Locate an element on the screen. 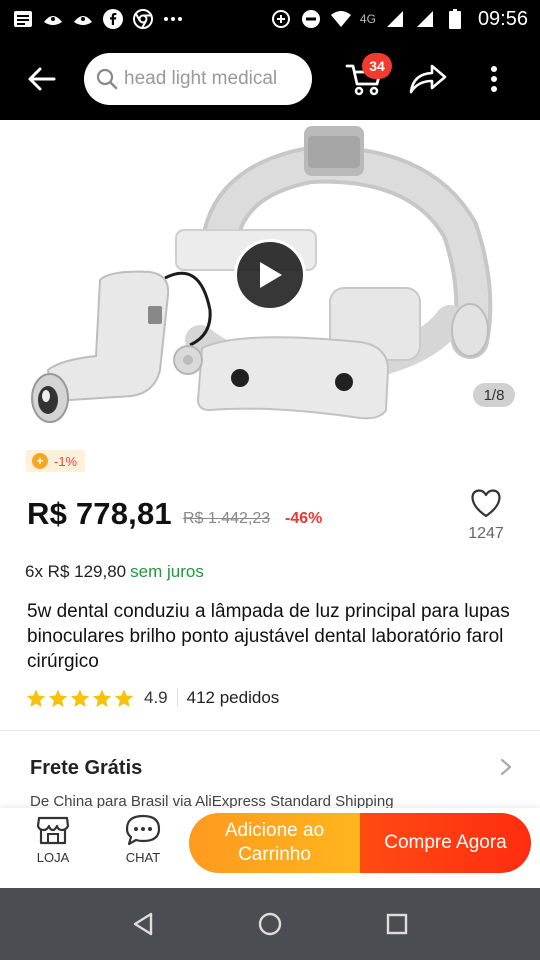 The width and height of the screenshot is (540, 960). rating-stars is located at coordinates (80, 698).